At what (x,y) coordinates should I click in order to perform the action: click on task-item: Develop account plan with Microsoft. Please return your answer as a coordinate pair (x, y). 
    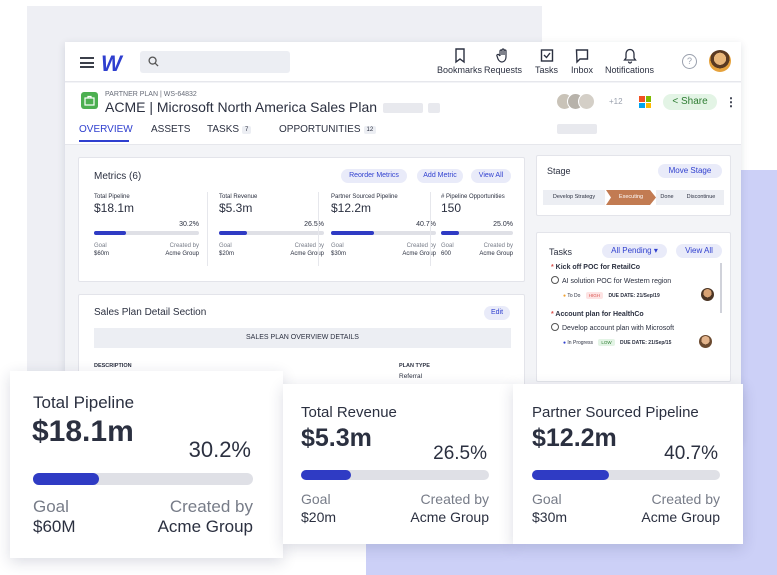
    Looking at the image, I should click on (612, 327).